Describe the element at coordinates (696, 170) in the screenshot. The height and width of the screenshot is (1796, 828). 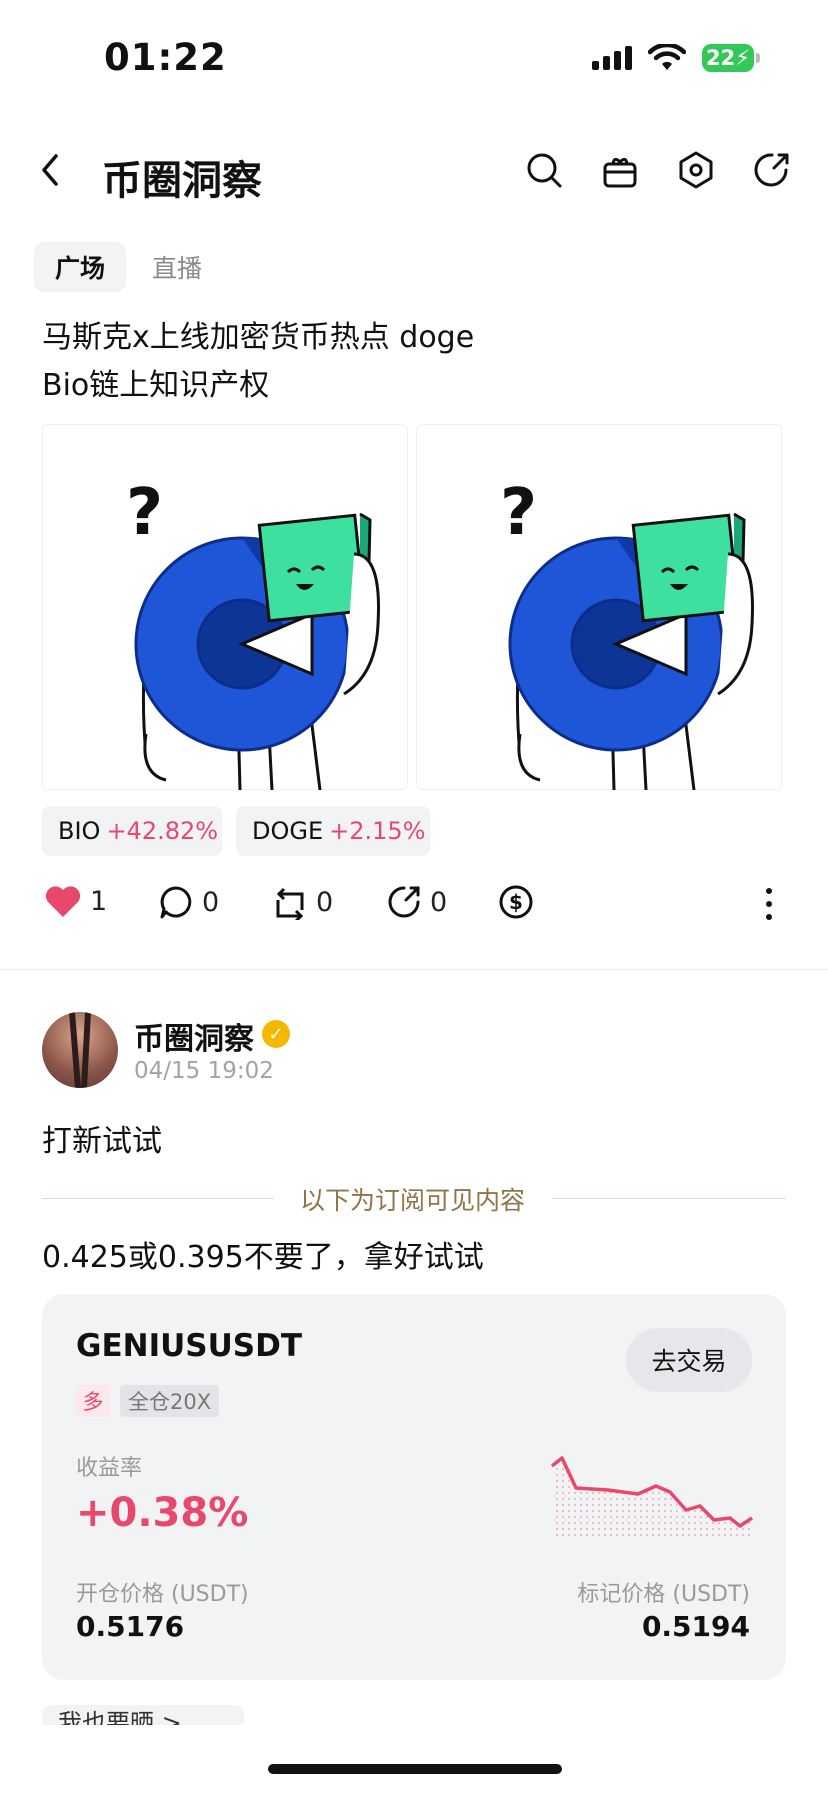
I see `settings-hexagon-icon` at that location.